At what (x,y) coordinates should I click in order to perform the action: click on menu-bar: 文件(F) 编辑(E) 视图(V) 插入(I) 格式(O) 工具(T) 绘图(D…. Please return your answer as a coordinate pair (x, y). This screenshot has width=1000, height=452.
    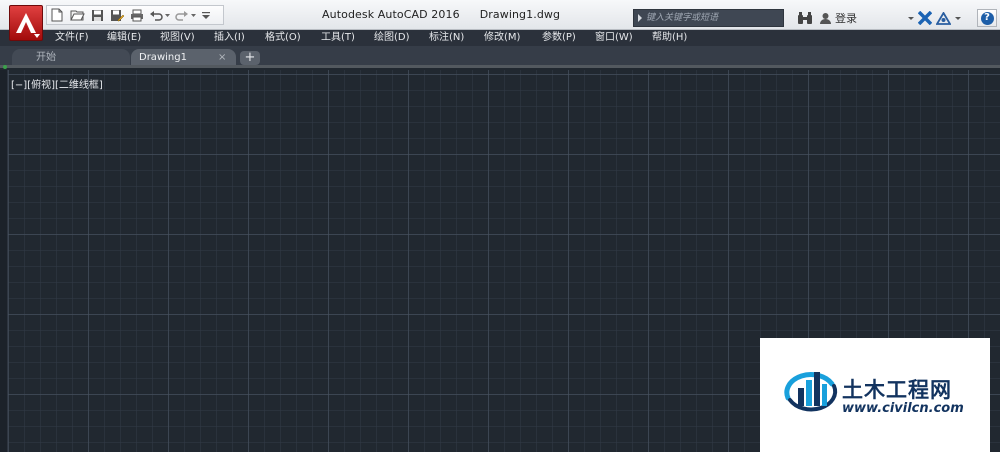
    Looking at the image, I should click on (500, 38).